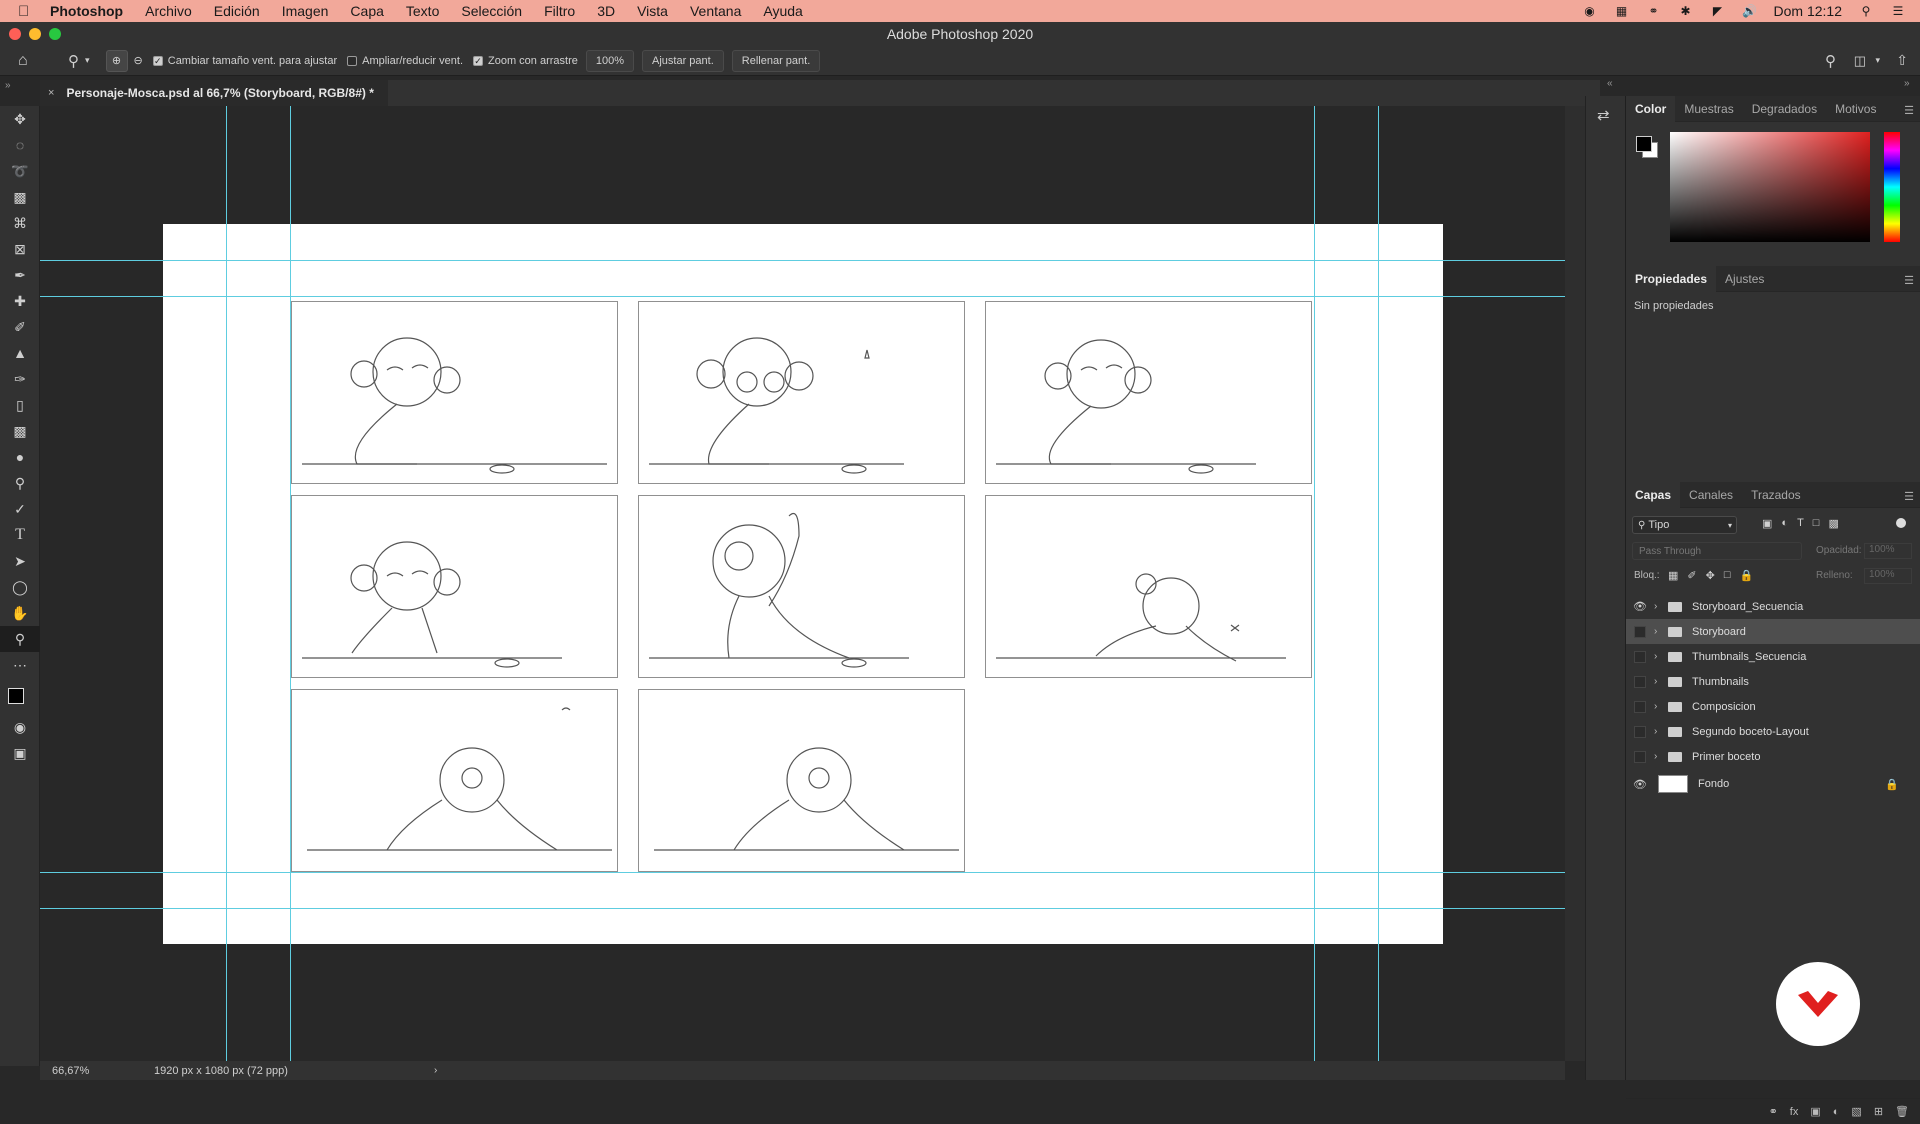 The width and height of the screenshot is (1920, 1124). I want to click on tab-capas: Capas, so click(1653, 494).